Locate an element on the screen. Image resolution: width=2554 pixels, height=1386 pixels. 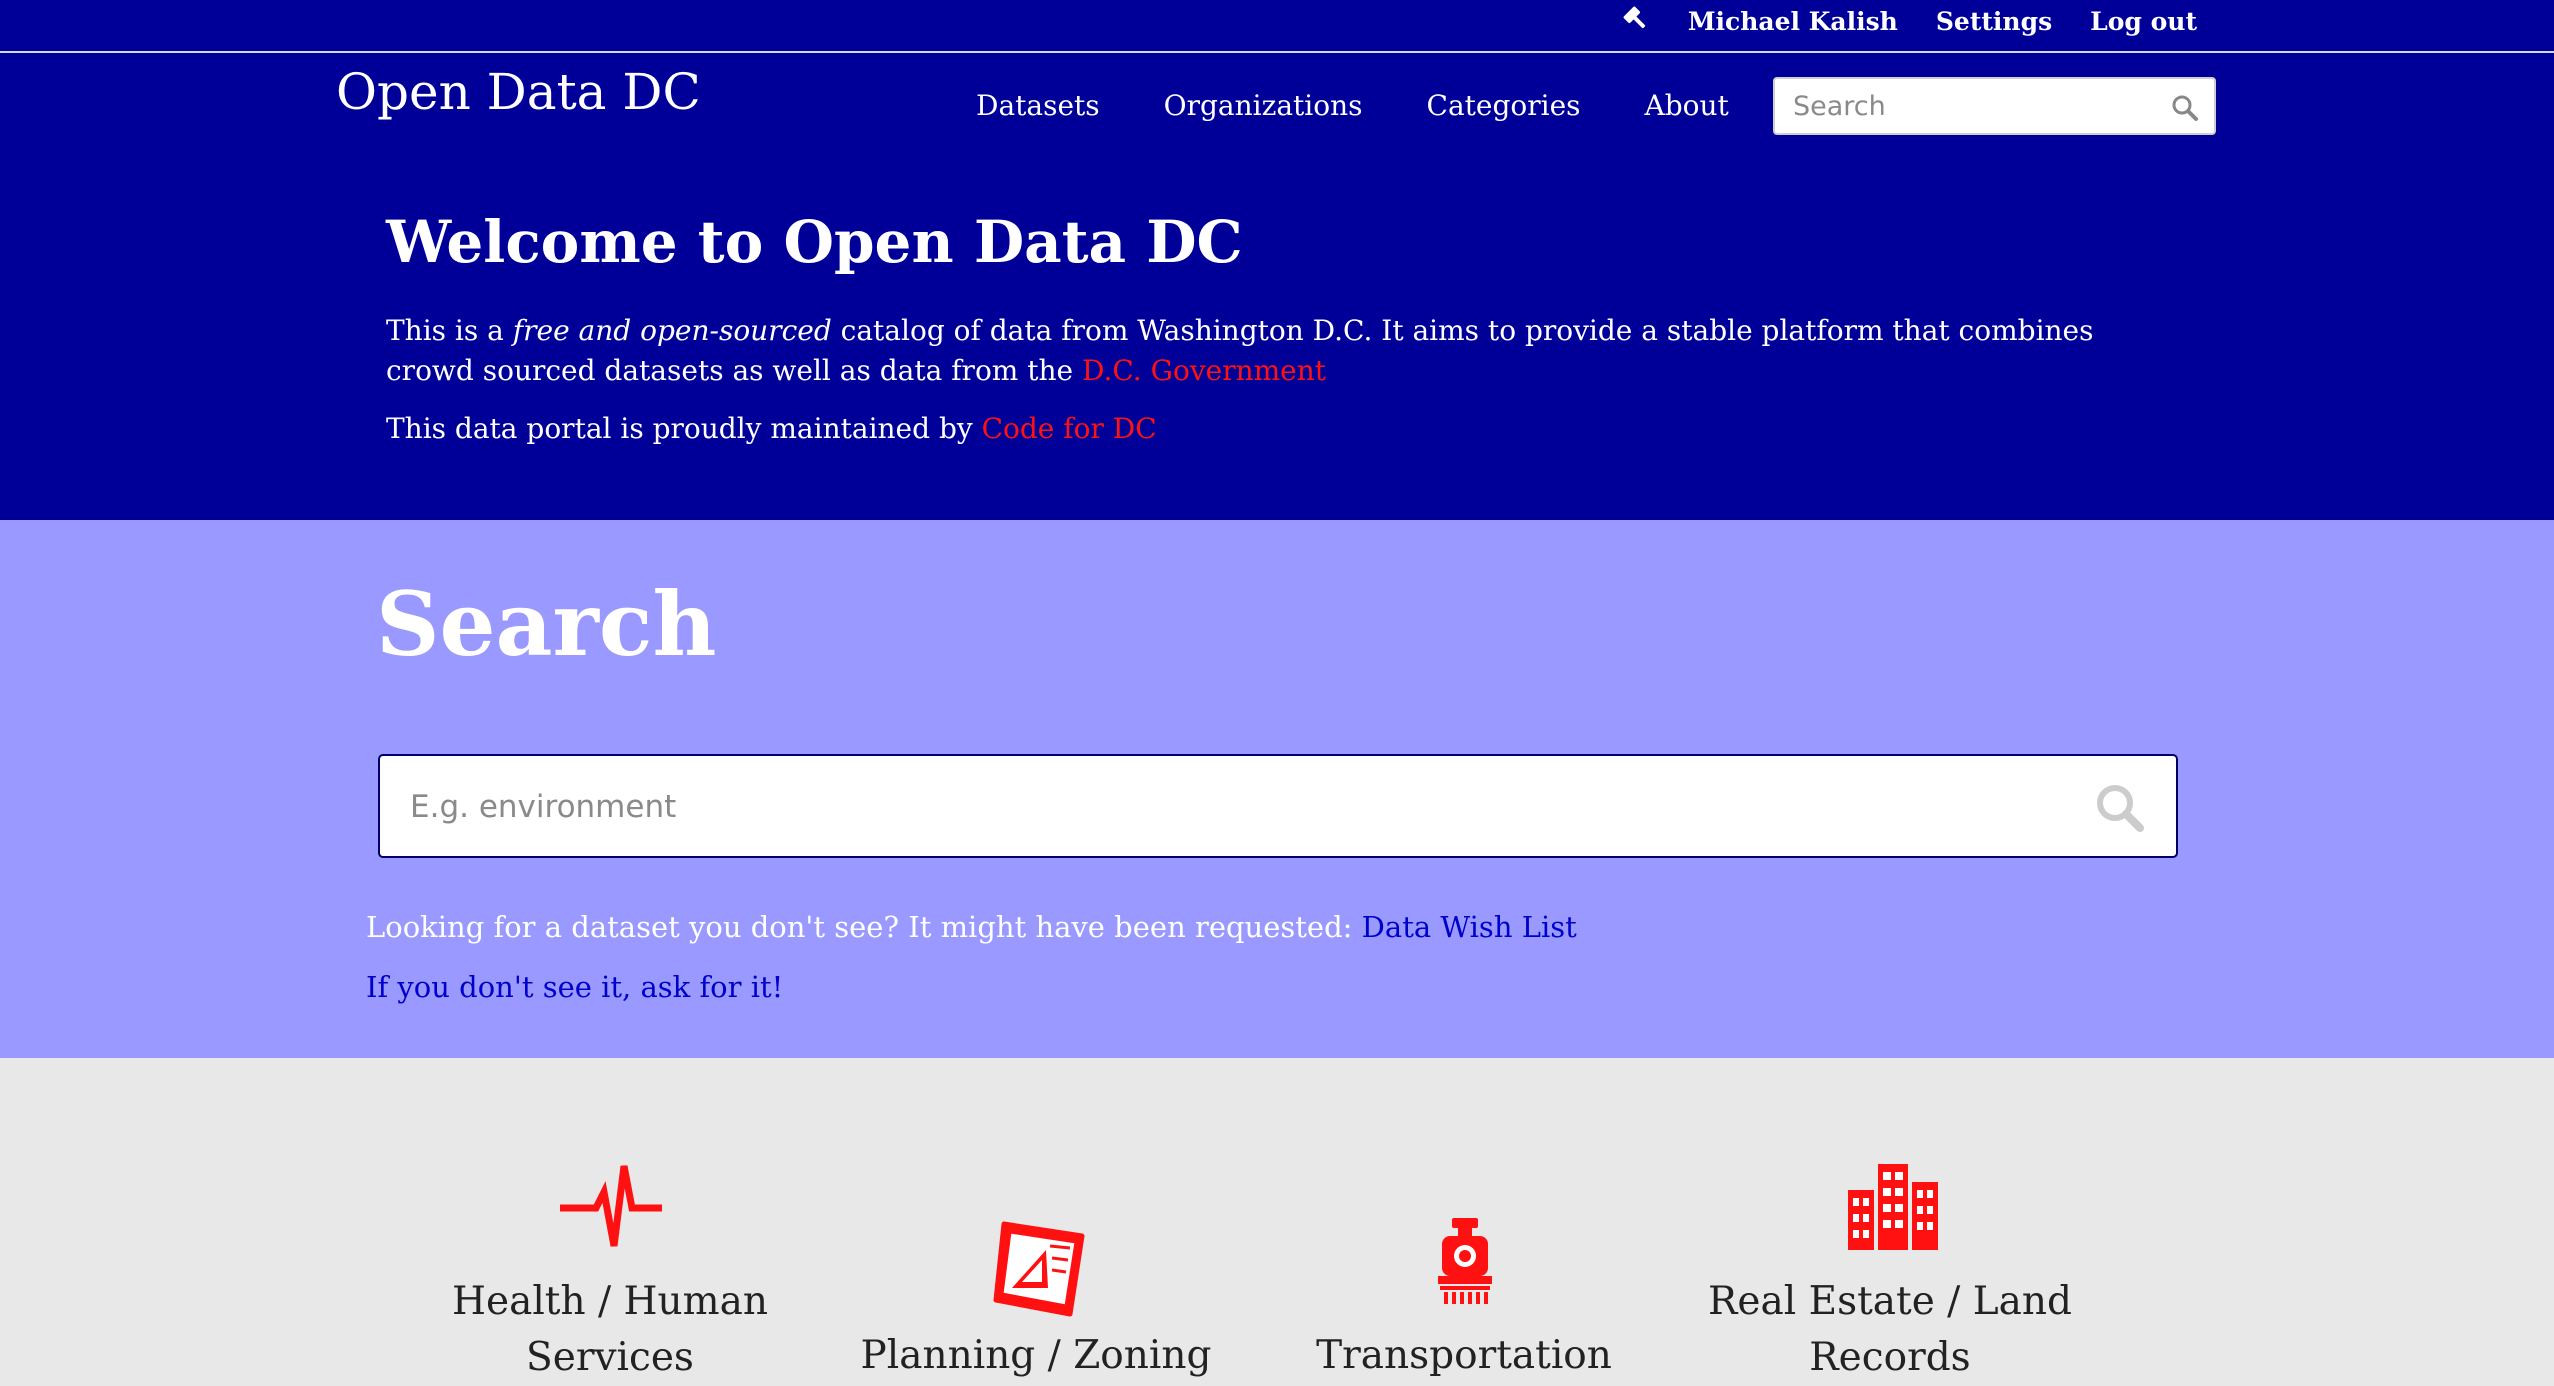
dc-government-link: D.C. Government is located at coordinates (1204, 370).